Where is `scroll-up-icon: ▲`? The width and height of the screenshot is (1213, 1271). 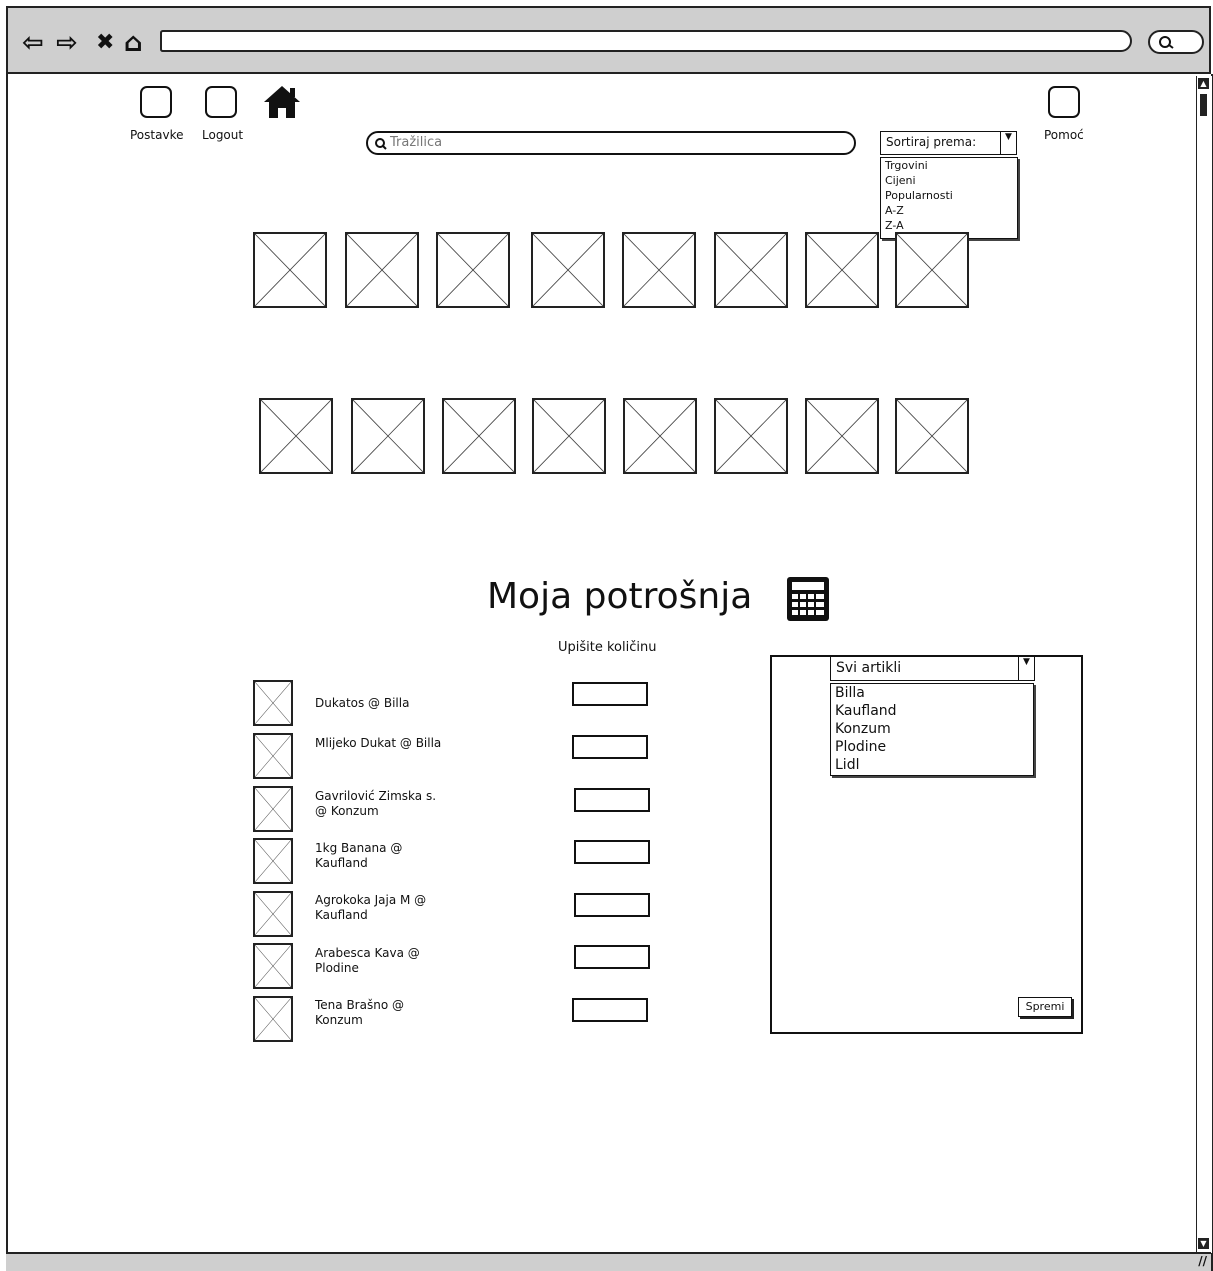
scroll-up-icon: ▲ is located at coordinates (1203, 83).